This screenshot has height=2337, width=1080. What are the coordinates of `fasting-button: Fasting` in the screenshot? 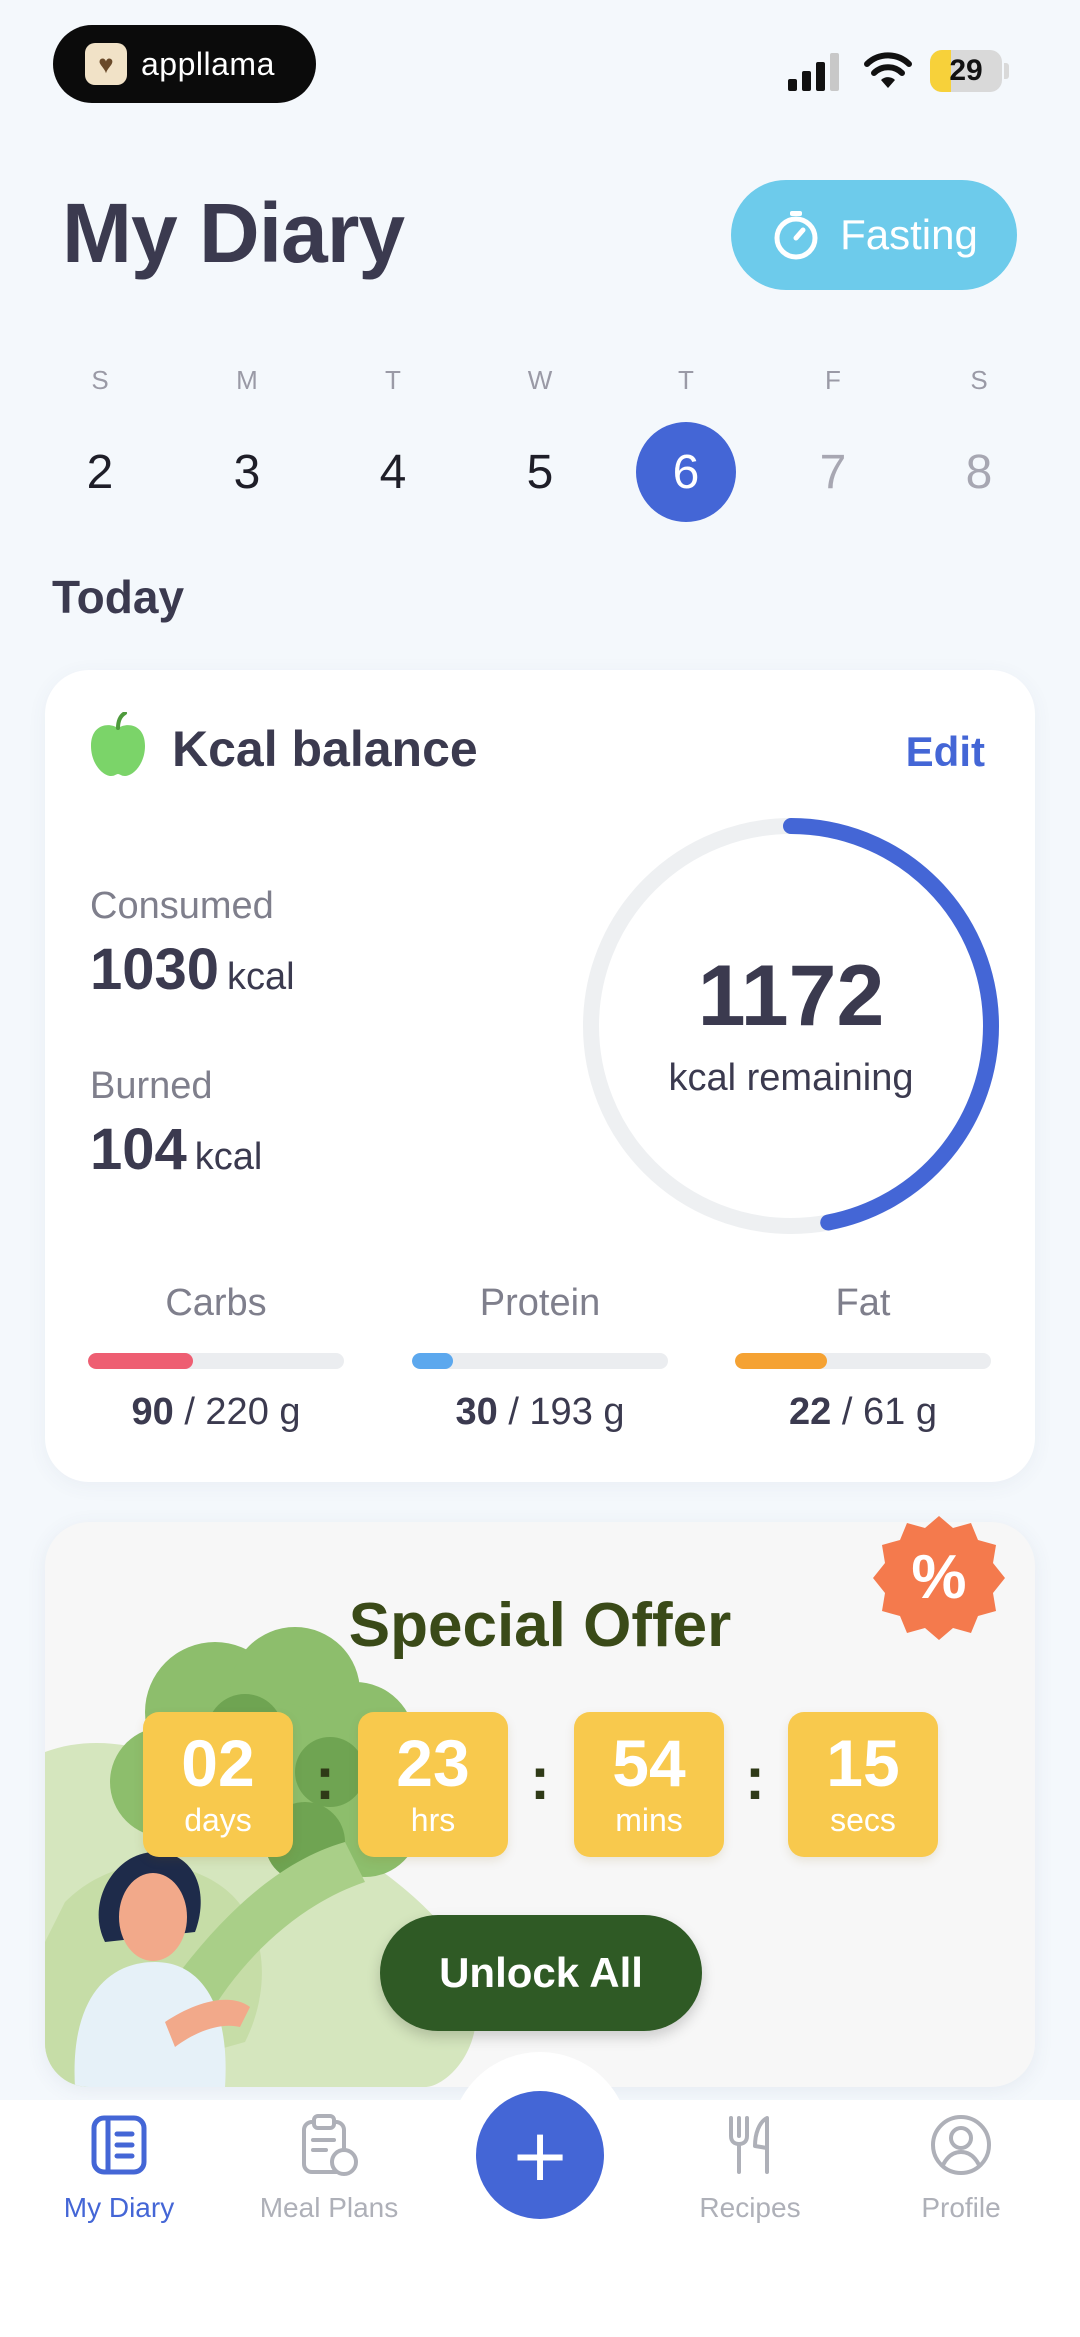 It's located at (874, 235).